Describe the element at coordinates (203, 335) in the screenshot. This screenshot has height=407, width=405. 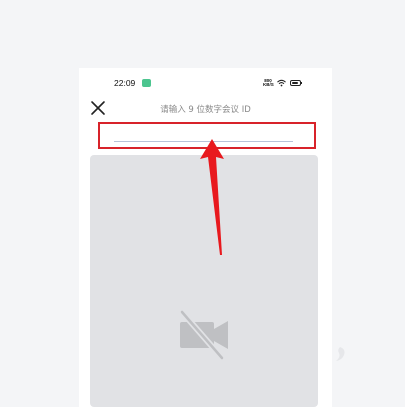
I see `camera-off-icon` at that location.